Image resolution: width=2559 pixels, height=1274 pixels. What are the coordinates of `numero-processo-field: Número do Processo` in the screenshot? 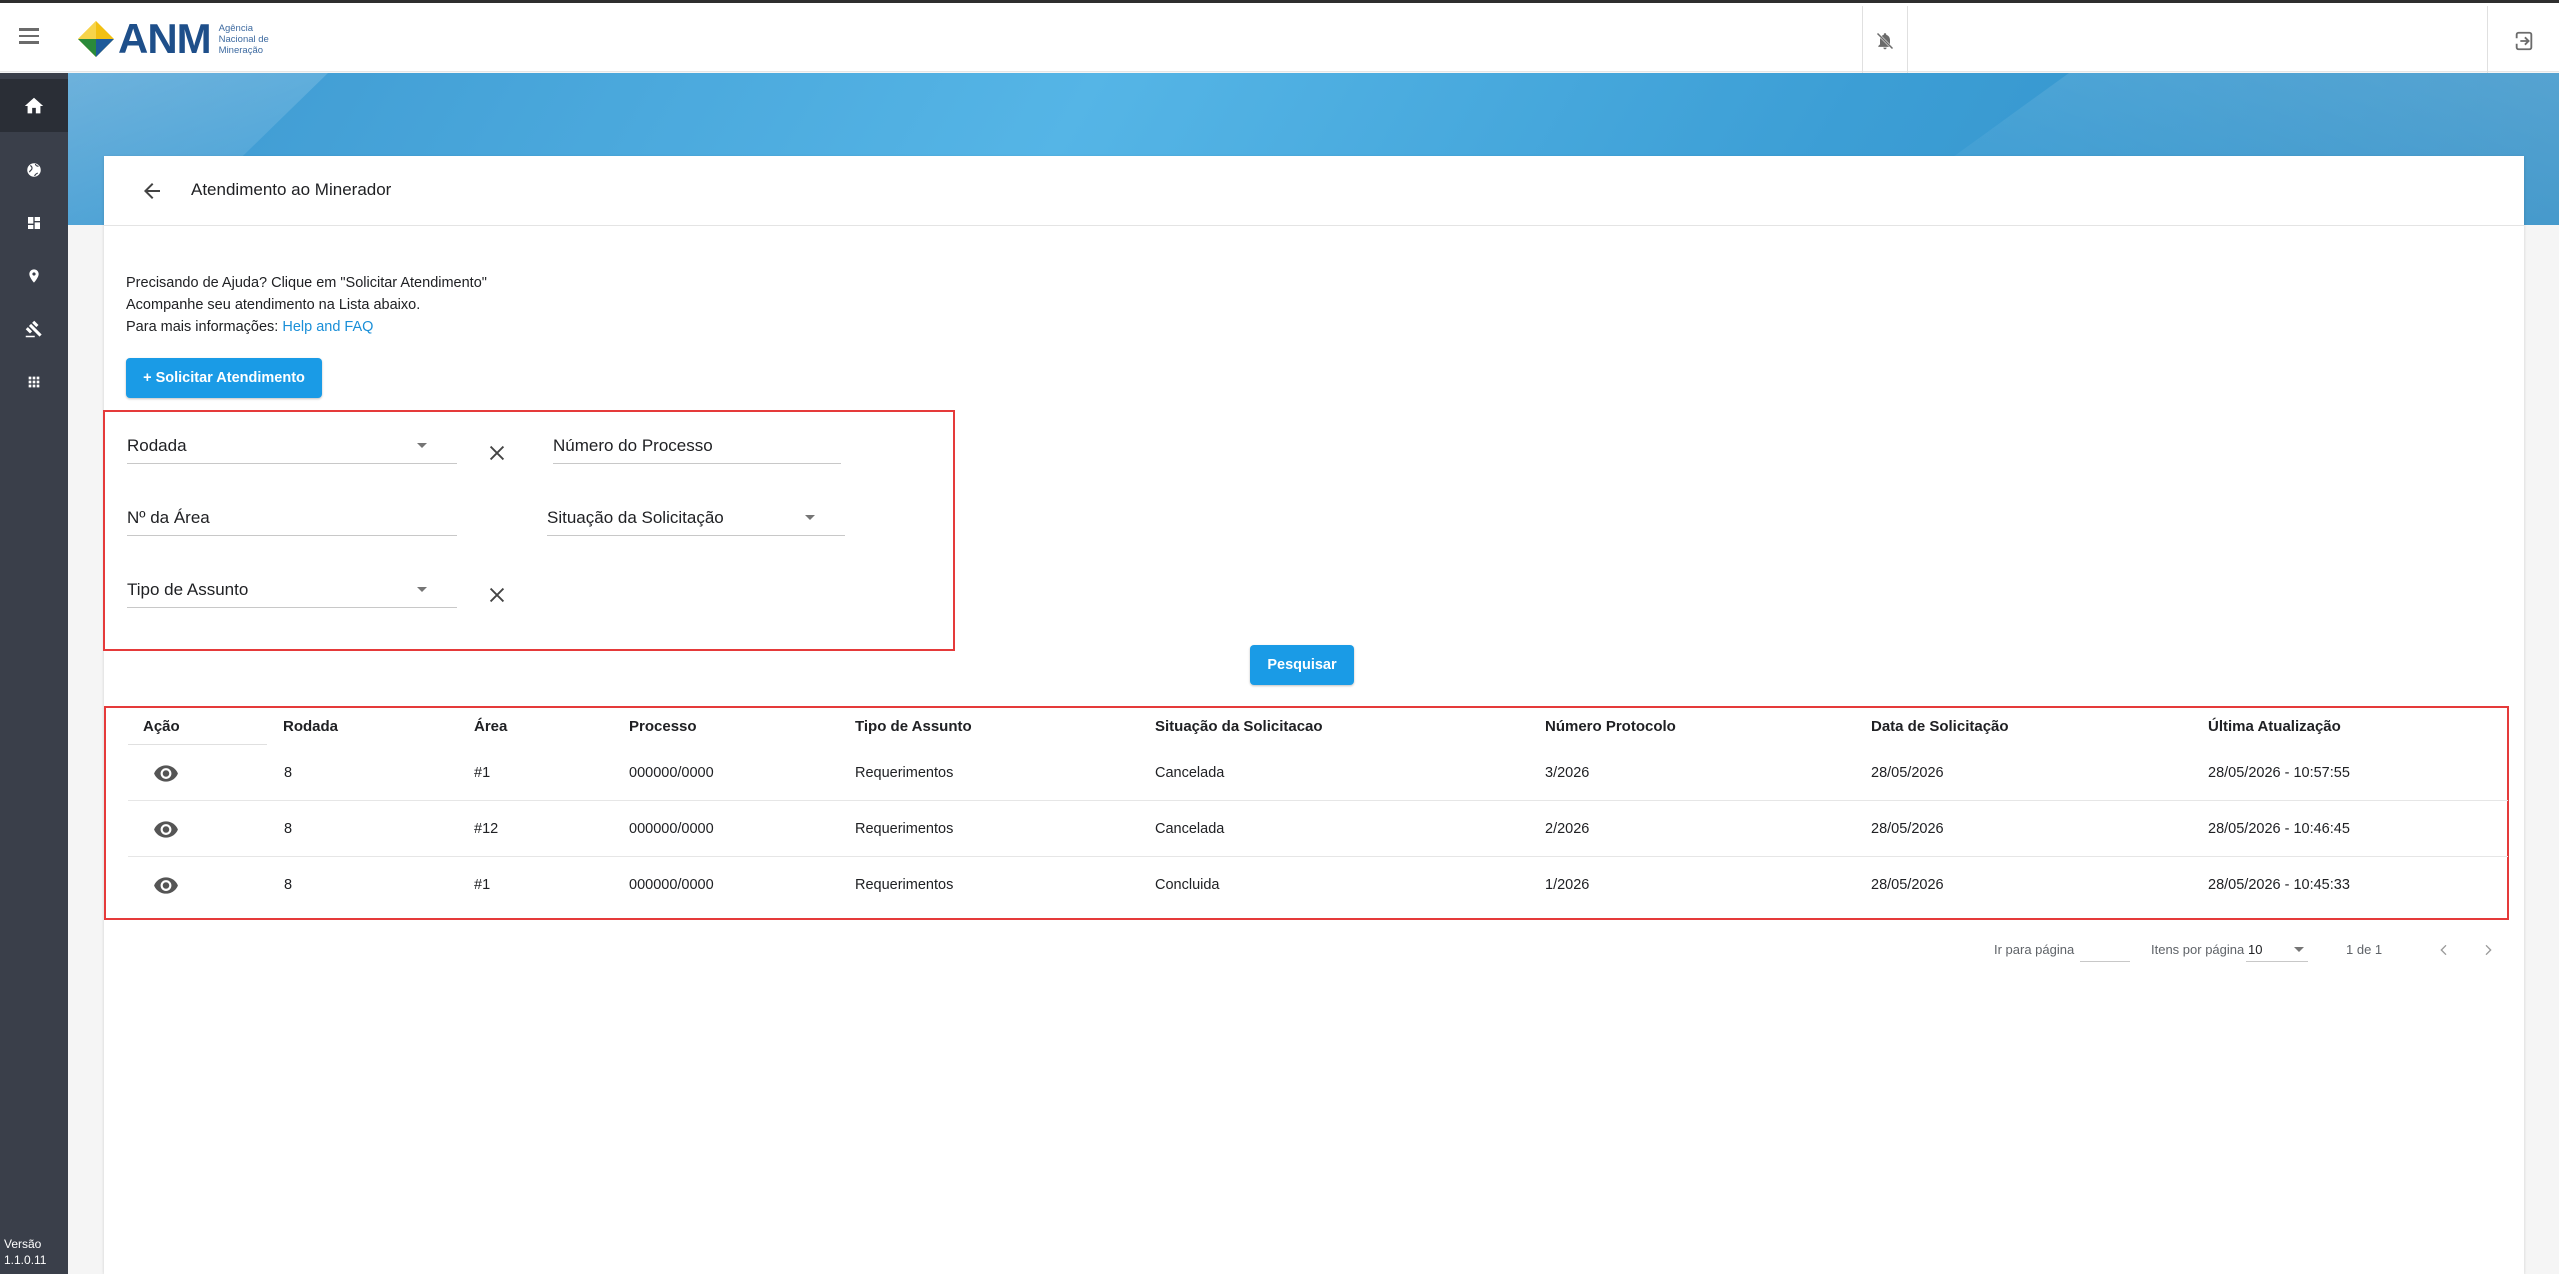 It's located at (697, 445).